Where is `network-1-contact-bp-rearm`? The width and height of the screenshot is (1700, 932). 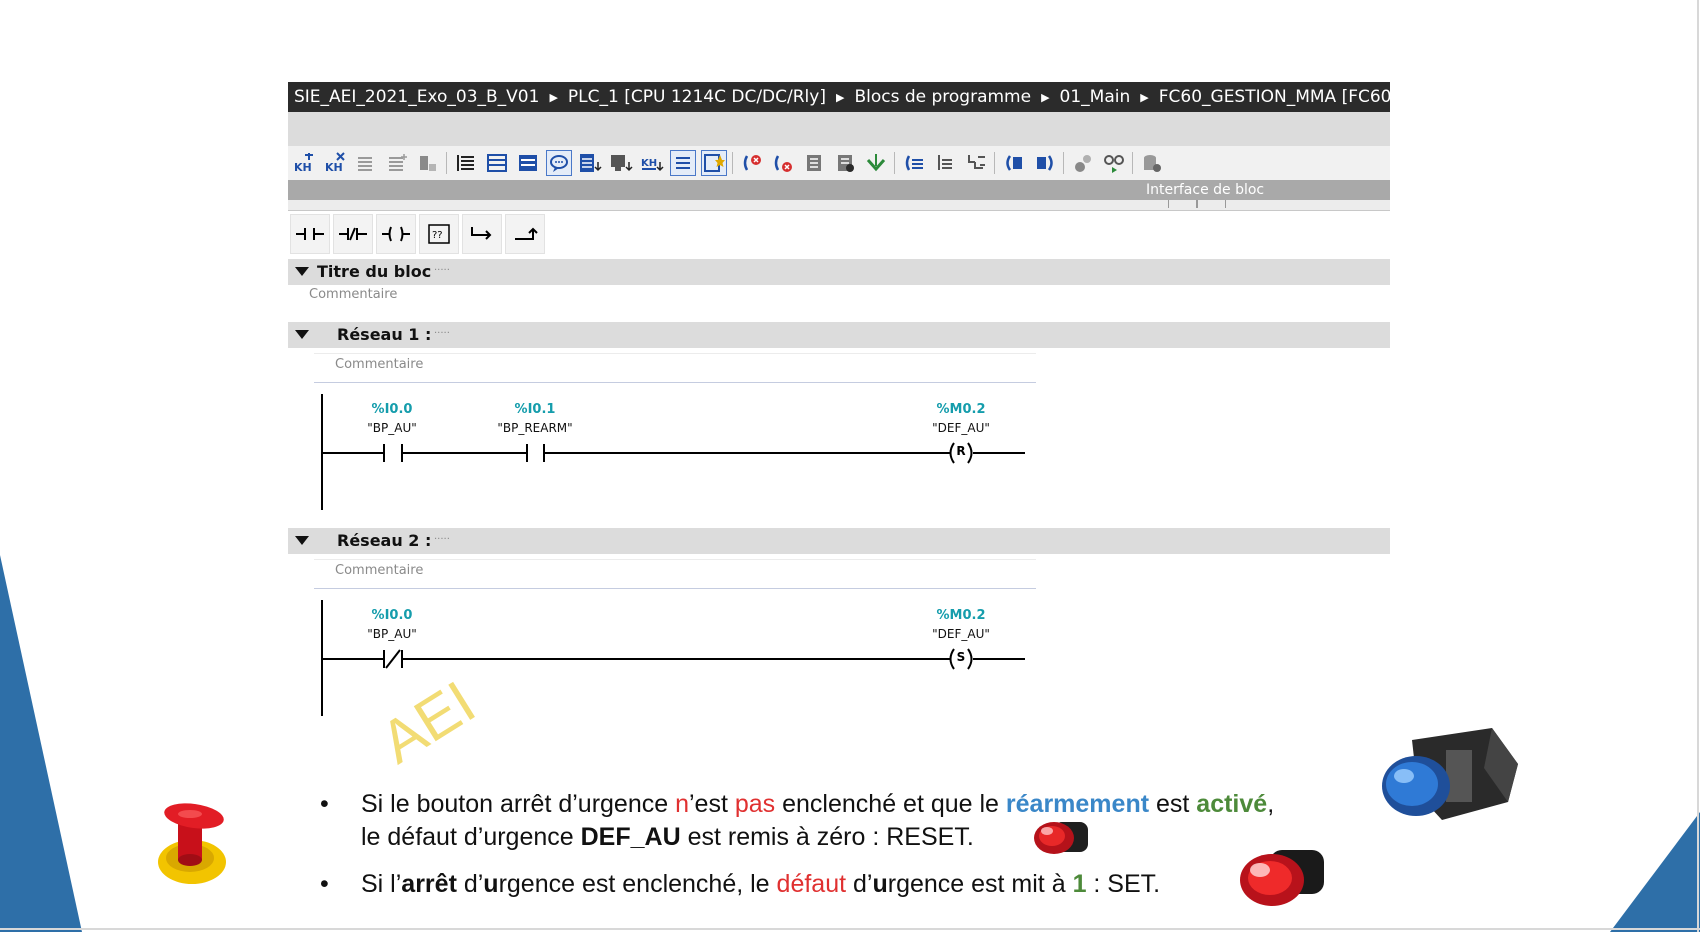
network-1-contact-bp-rearm is located at coordinates (535, 453).